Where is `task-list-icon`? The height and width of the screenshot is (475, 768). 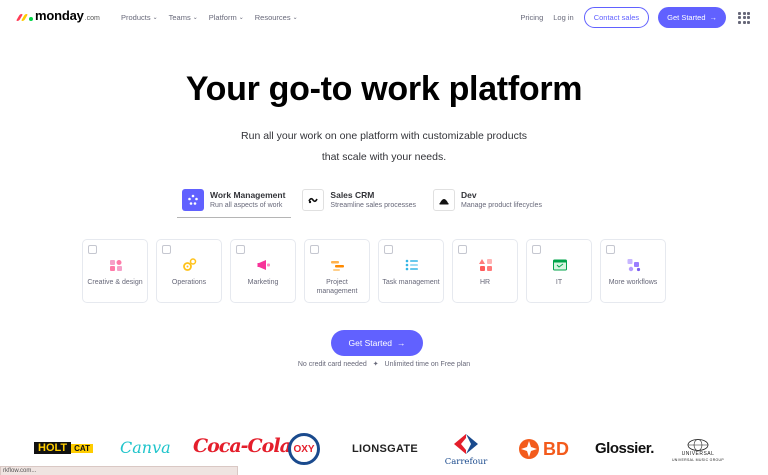
task-list-icon is located at coordinates (412, 265).